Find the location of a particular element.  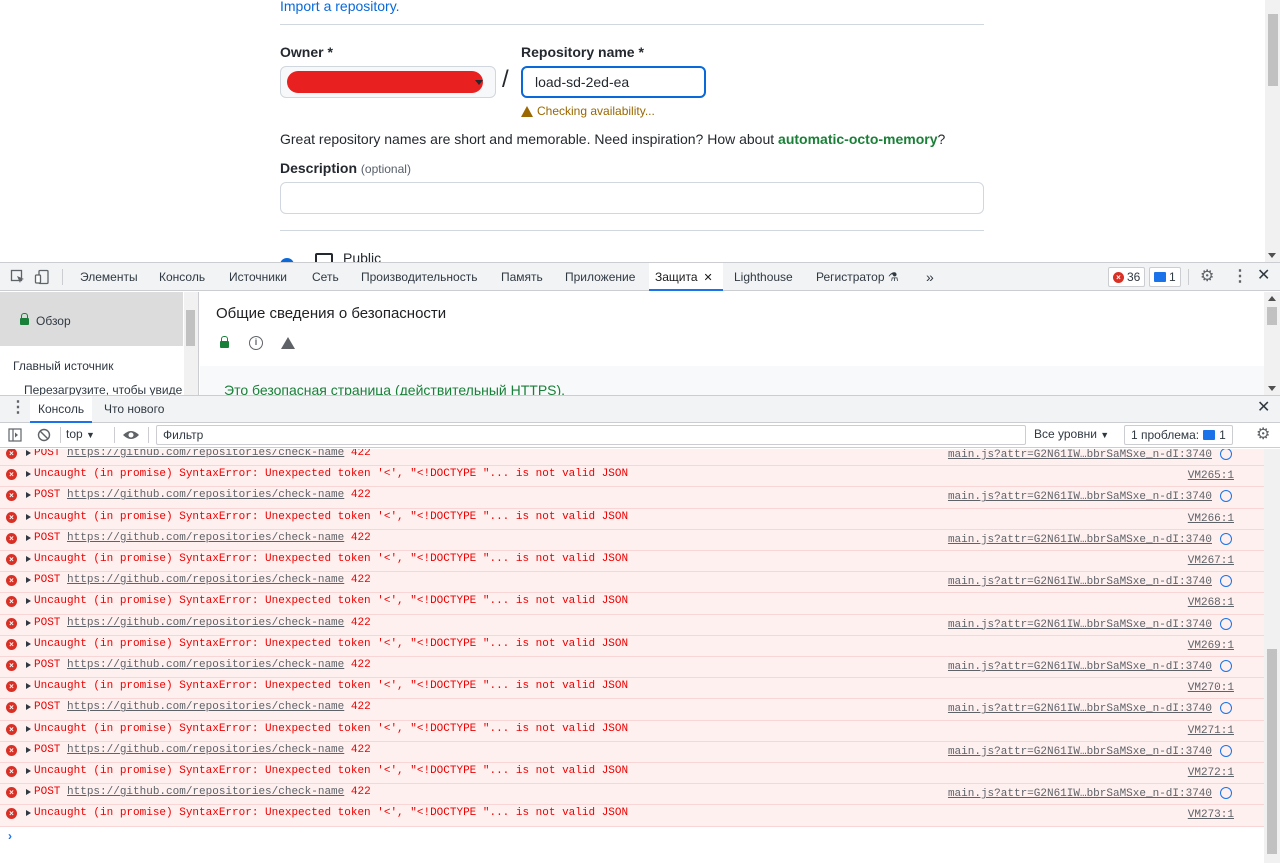

console-scrollbar is located at coordinates (1272, 656).